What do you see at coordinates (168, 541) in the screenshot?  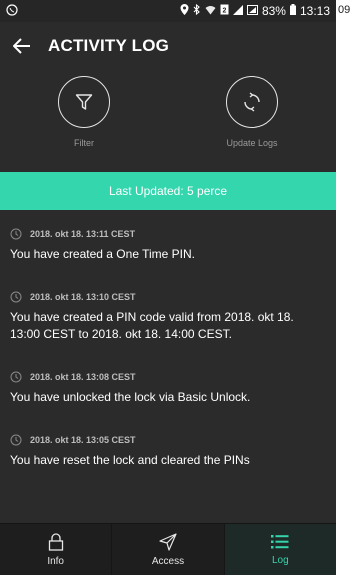 I see `send-icon` at bounding box center [168, 541].